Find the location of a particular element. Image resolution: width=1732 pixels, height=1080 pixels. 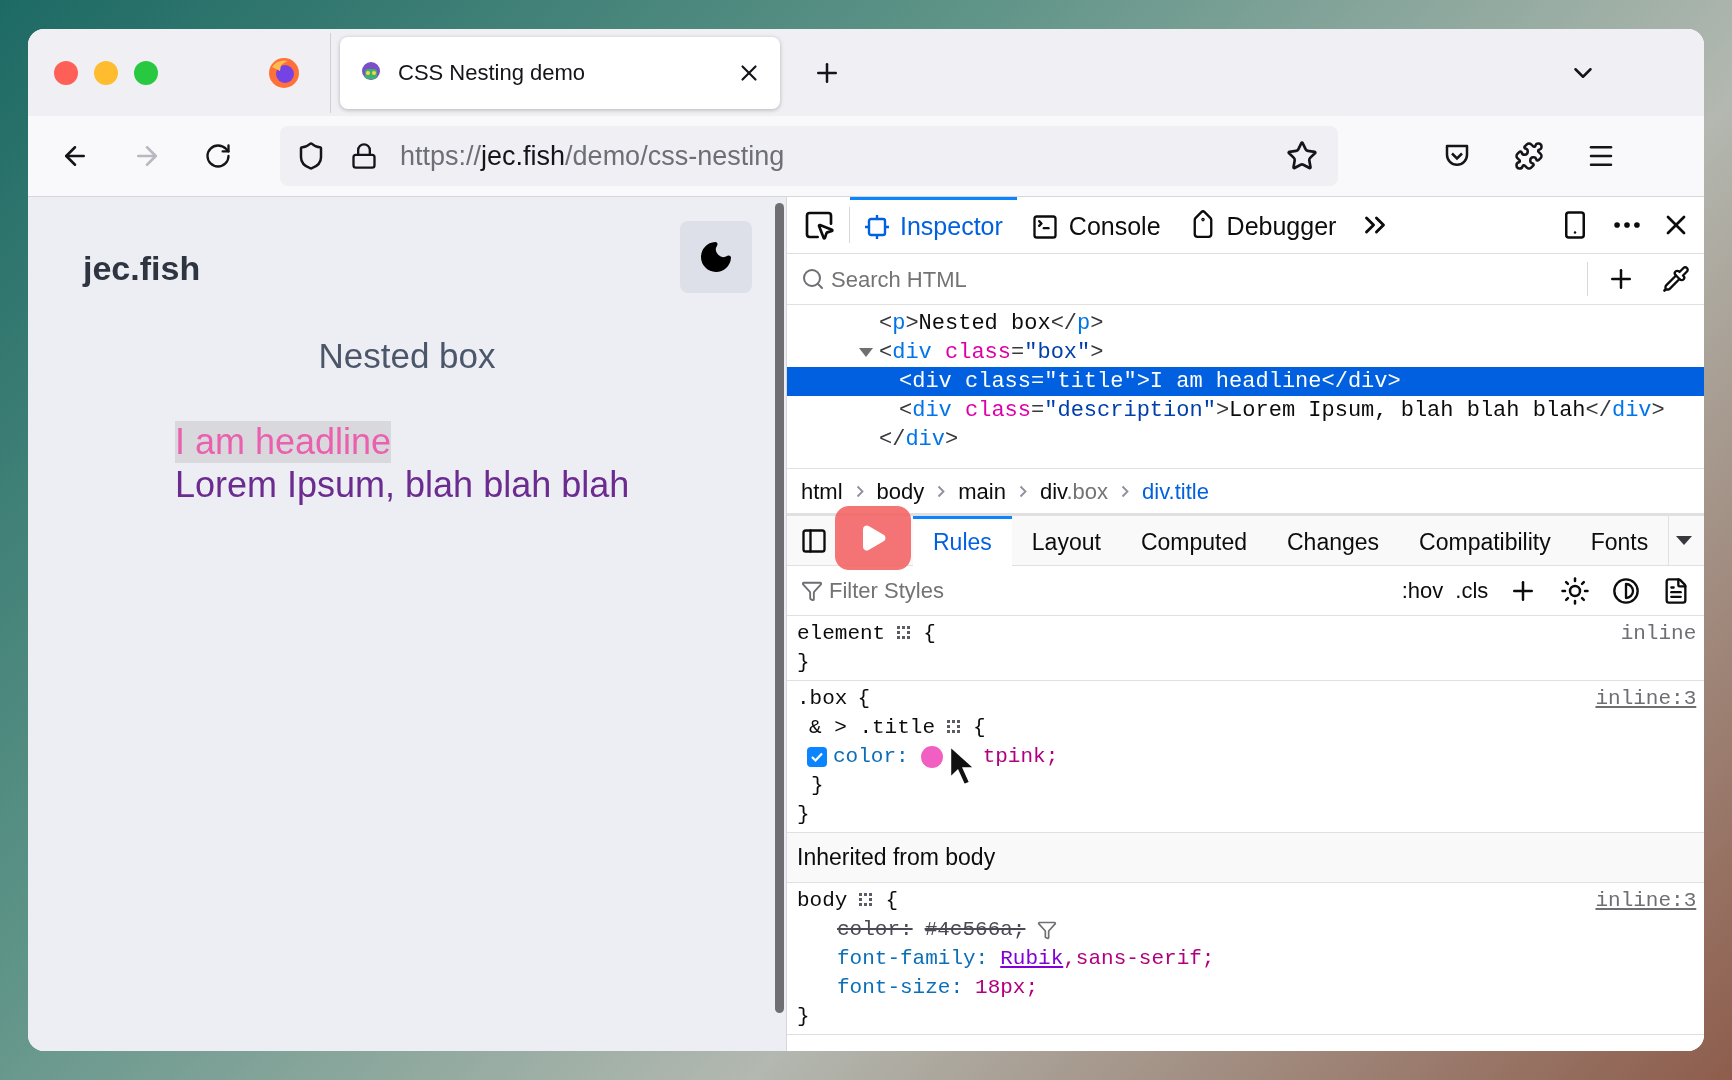

breadcrumb: html is located at coordinates (822, 491).